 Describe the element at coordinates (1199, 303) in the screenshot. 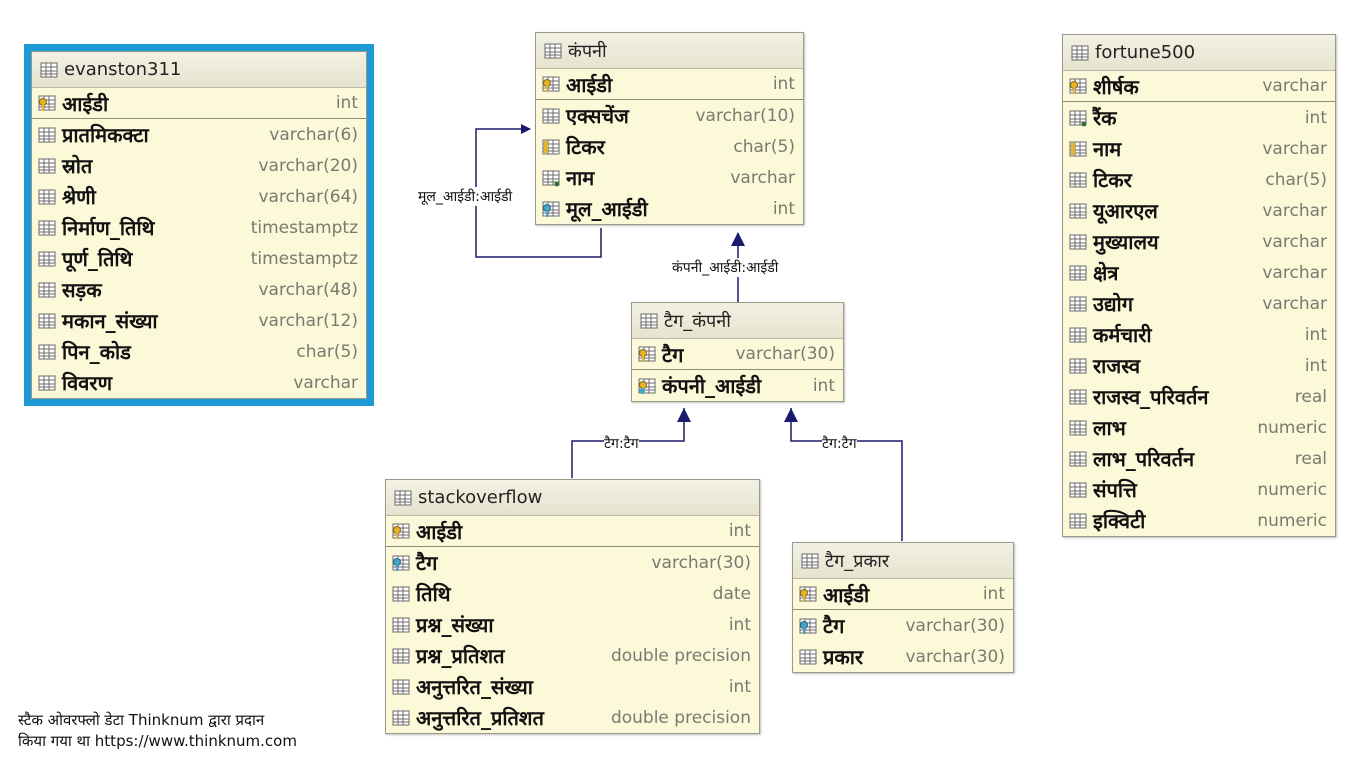

I see `column-row: उद्योग varchar` at that location.